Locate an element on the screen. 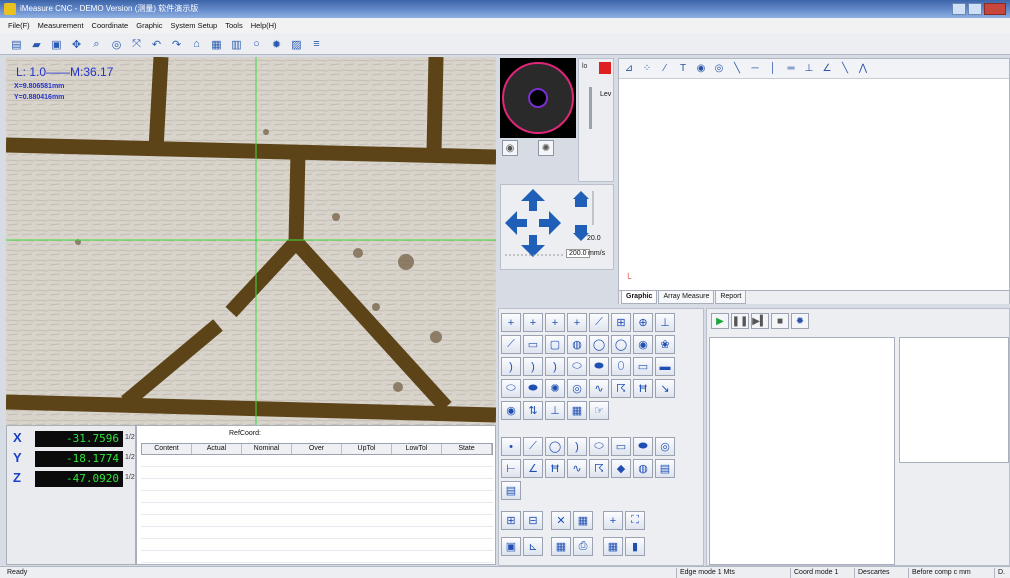 Image resolution: width=1010 pixels, height=578 pixels. construct-circle-icon: ◯ is located at coordinates (555, 446).